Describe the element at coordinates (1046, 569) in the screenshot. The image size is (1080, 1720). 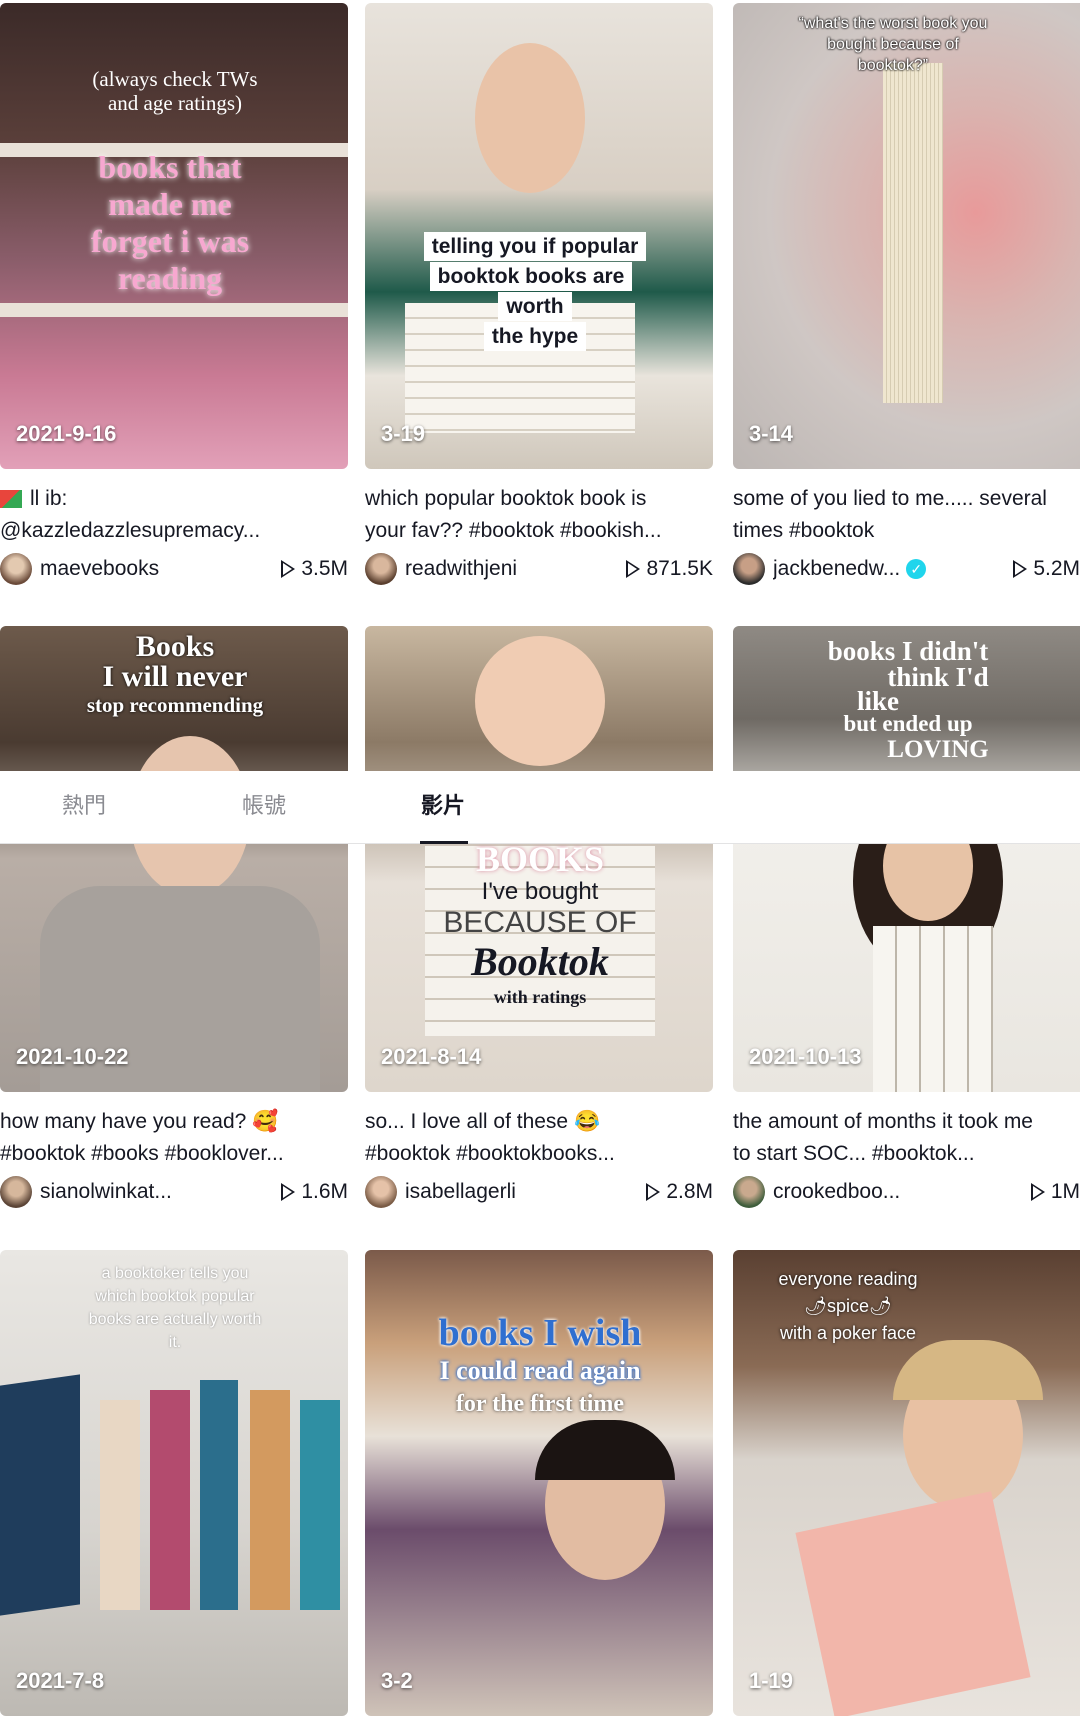
I see `view-count: 5.2M` at that location.